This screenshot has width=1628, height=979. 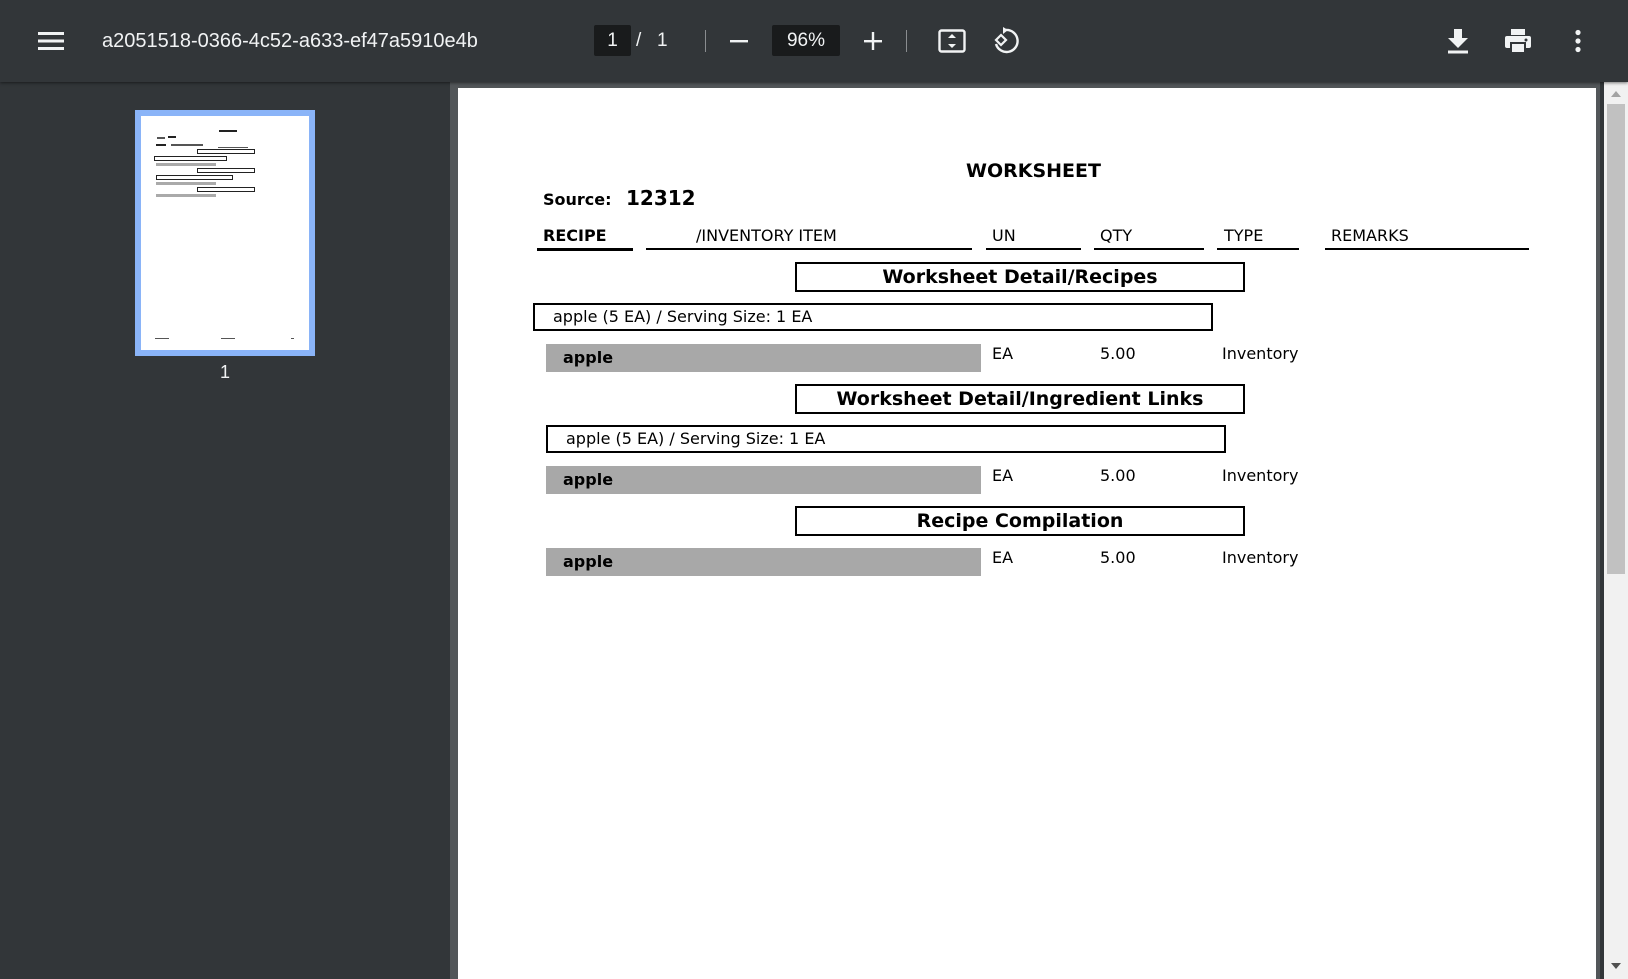 What do you see at coordinates (1244, 235) in the screenshot?
I see `column-header-type: TYPE` at bounding box center [1244, 235].